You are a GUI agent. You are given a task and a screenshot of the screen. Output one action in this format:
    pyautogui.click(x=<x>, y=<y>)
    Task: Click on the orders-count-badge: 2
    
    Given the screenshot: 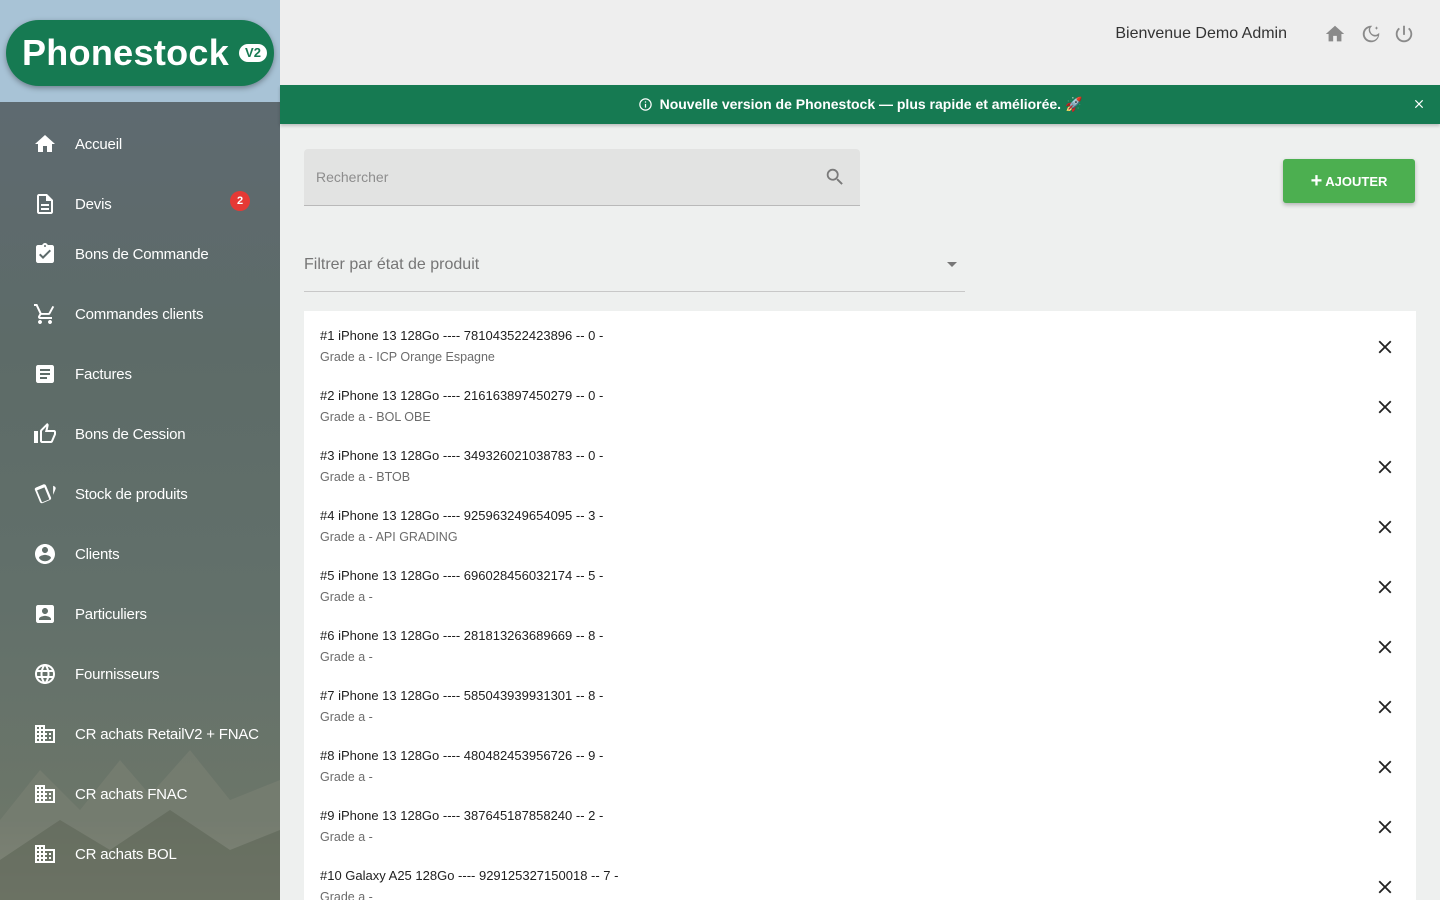 What is the action you would take?
    pyautogui.click(x=240, y=201)
    